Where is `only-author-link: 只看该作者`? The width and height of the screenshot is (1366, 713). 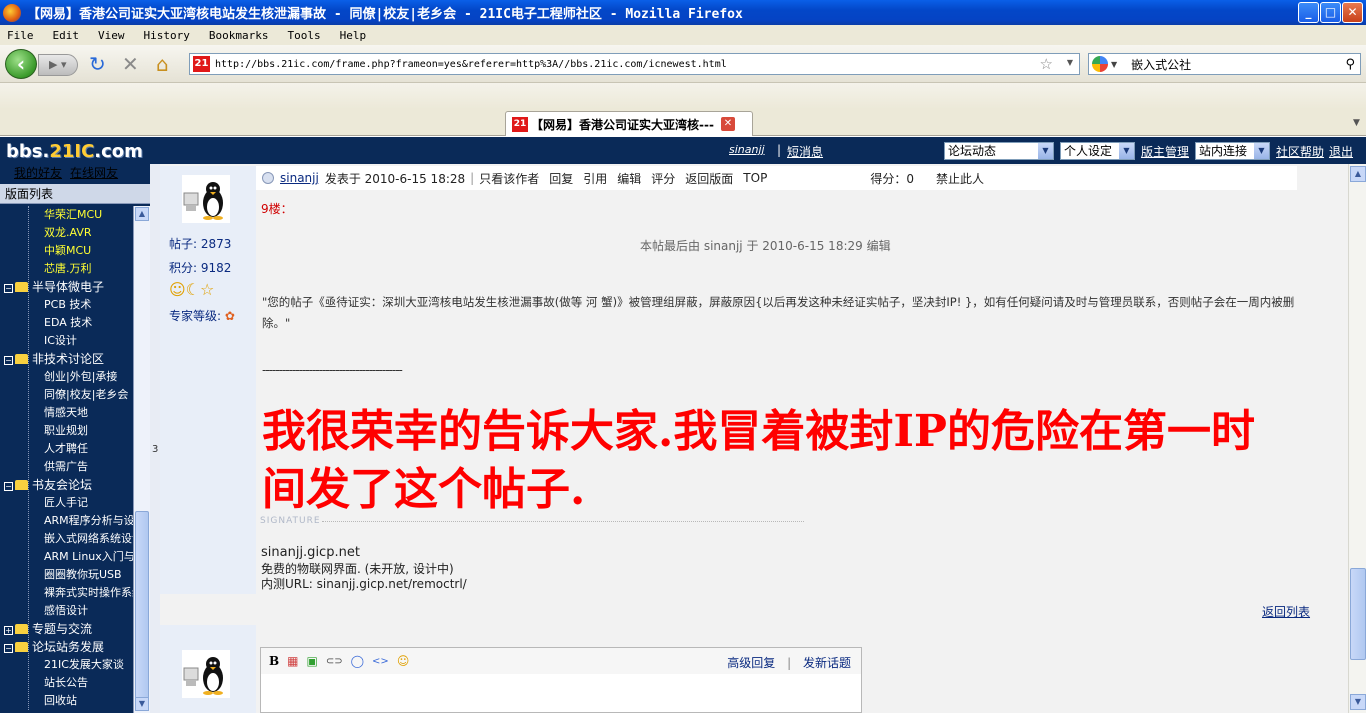 only-author-link: 只看该作者 is located at coordinates (509, 178).